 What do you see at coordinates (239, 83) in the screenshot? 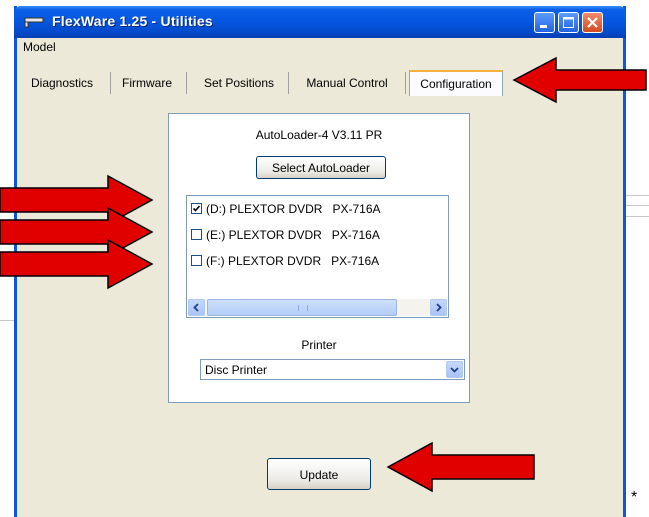
I see `tab-set-positions: Set Positions` at bounding box center [239, 83].